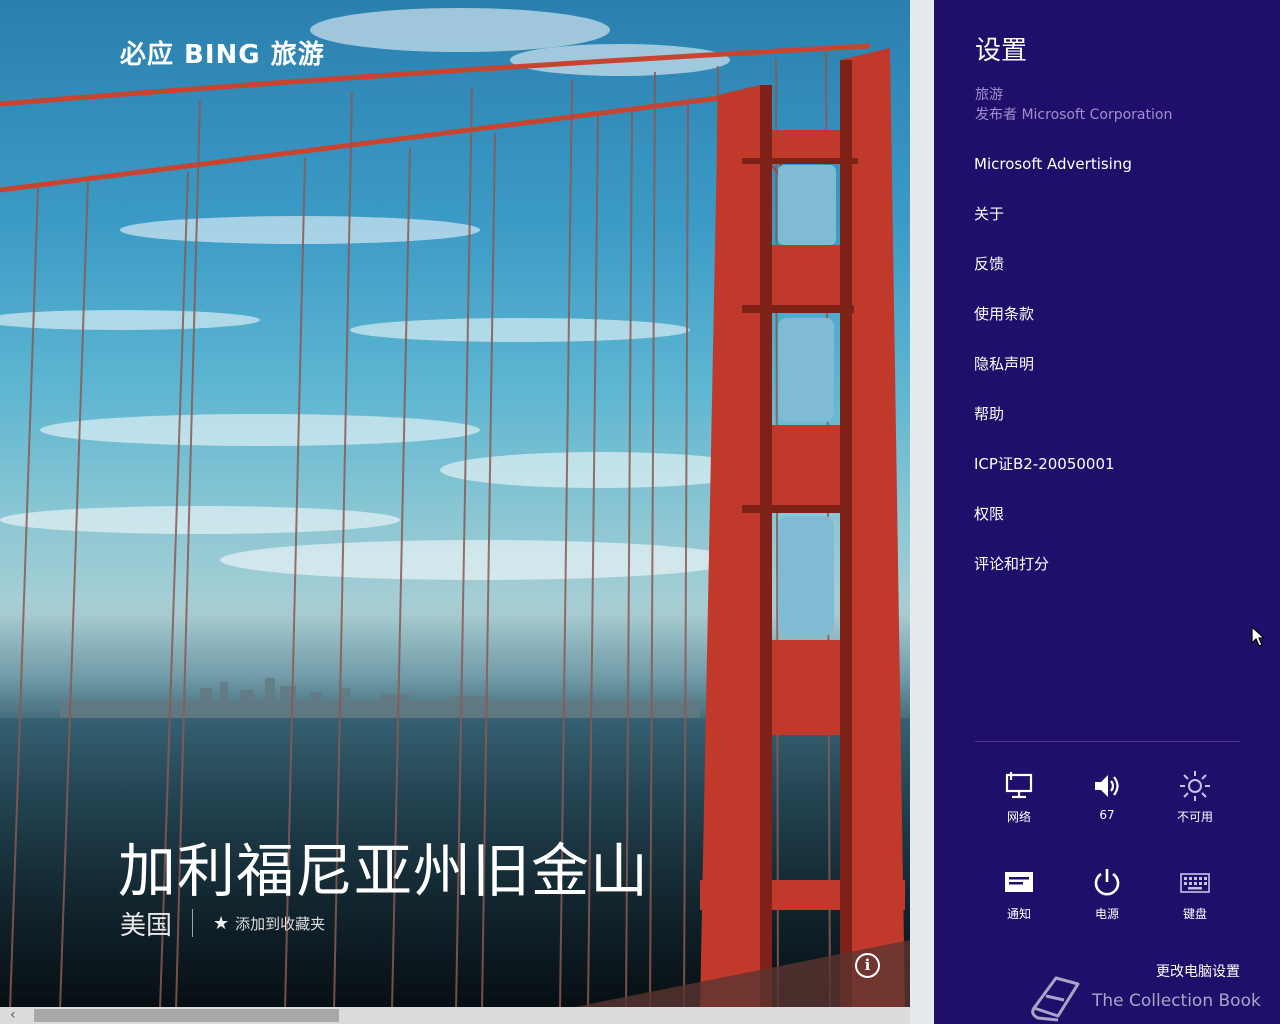 This screenshot has height=1024, width=1280. I want to click on destination-meta: 美国 ★ 添加到收藏夹, so click(222, 923).